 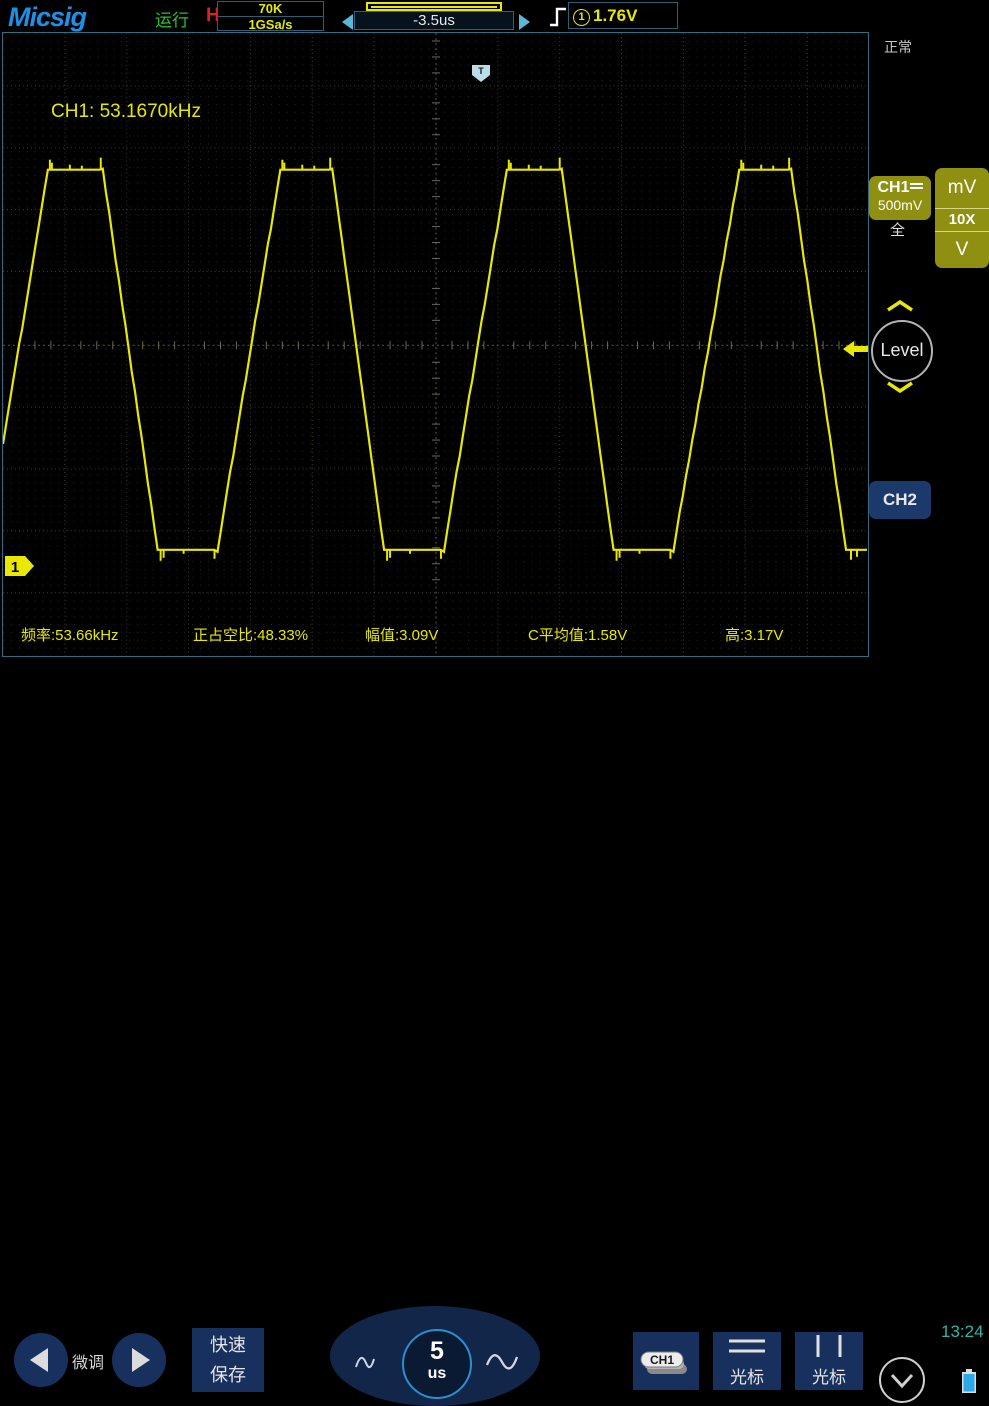 What do you see at coordinates (577, 634) in the screenshot?
I see `measurement-item: C平均值:1.58V` at bounding box center [577, 634].